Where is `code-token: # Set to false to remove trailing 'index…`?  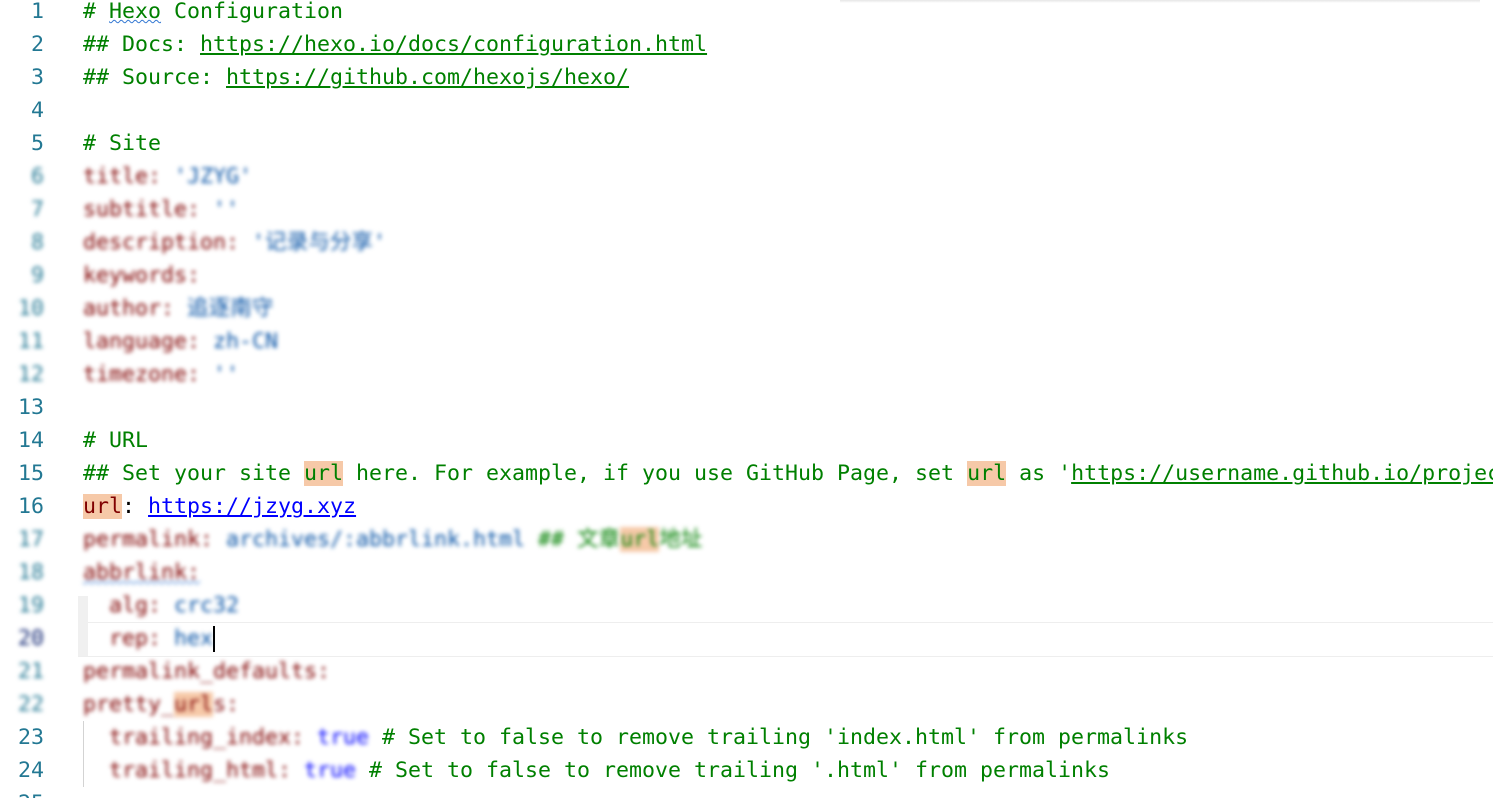
code-token: # Set to false to remove trailing 'index… is located at coordinates (779, 737).